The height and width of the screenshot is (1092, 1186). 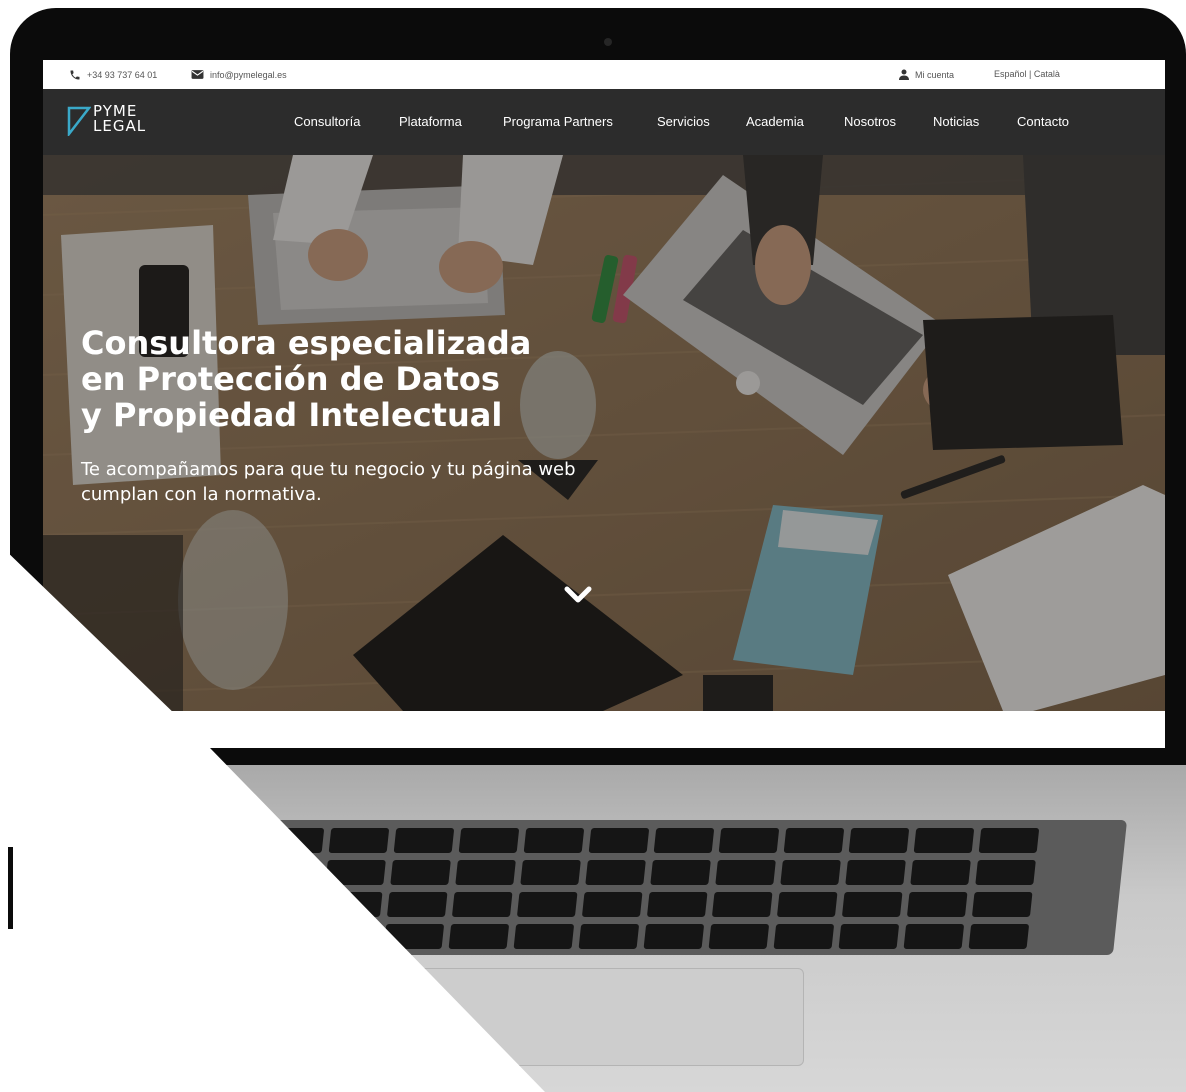 I want to click on hero-title-line-1: Consultora especializada, so click(x=306, y=343).